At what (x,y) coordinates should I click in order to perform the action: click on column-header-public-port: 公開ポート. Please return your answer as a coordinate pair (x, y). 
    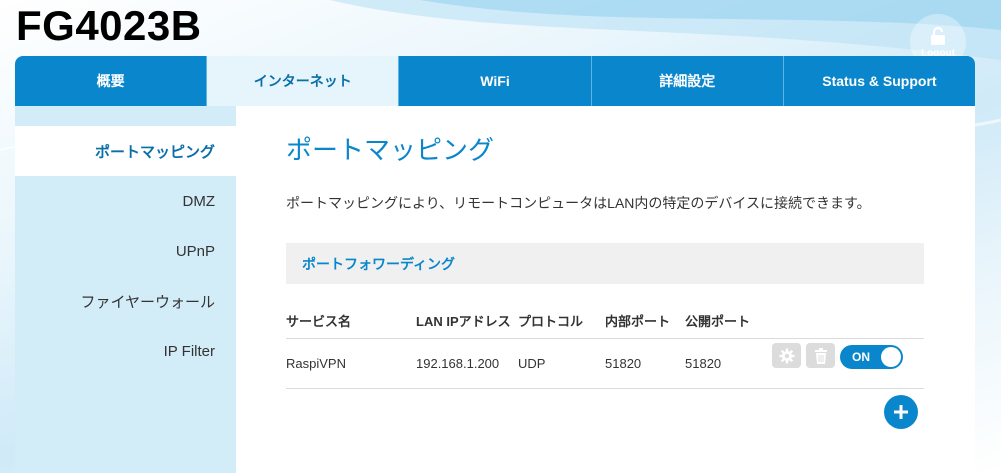
    Looking at the image, I should click on (718, 321).